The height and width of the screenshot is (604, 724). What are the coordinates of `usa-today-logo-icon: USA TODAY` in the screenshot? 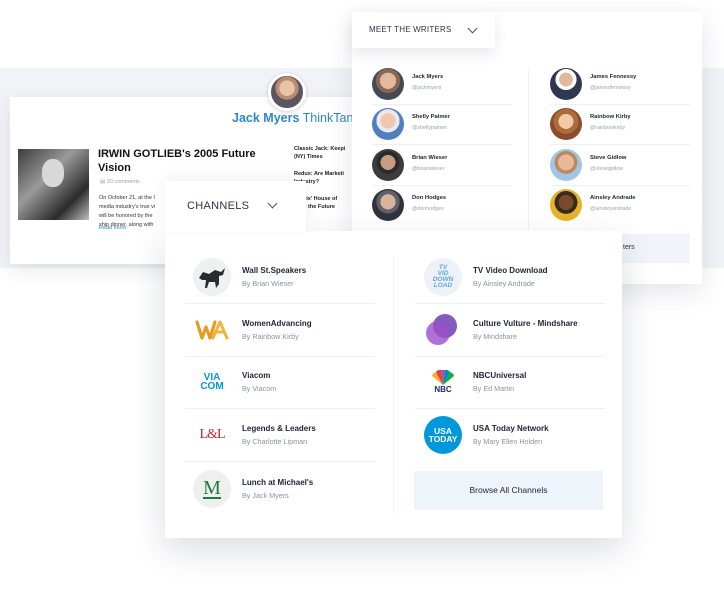 It's located at (443, 435).